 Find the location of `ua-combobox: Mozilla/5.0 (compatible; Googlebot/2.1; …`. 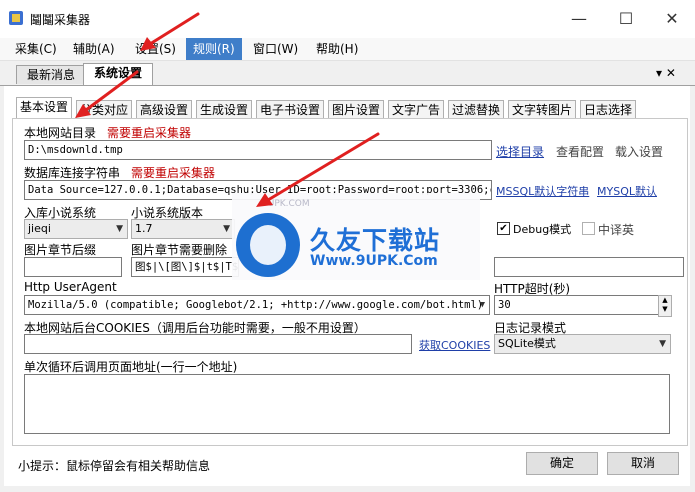

ua-combobox: Mozilla/5.0 (compatible; Googlebot/2.1; … is located at coordinates (257, 305).